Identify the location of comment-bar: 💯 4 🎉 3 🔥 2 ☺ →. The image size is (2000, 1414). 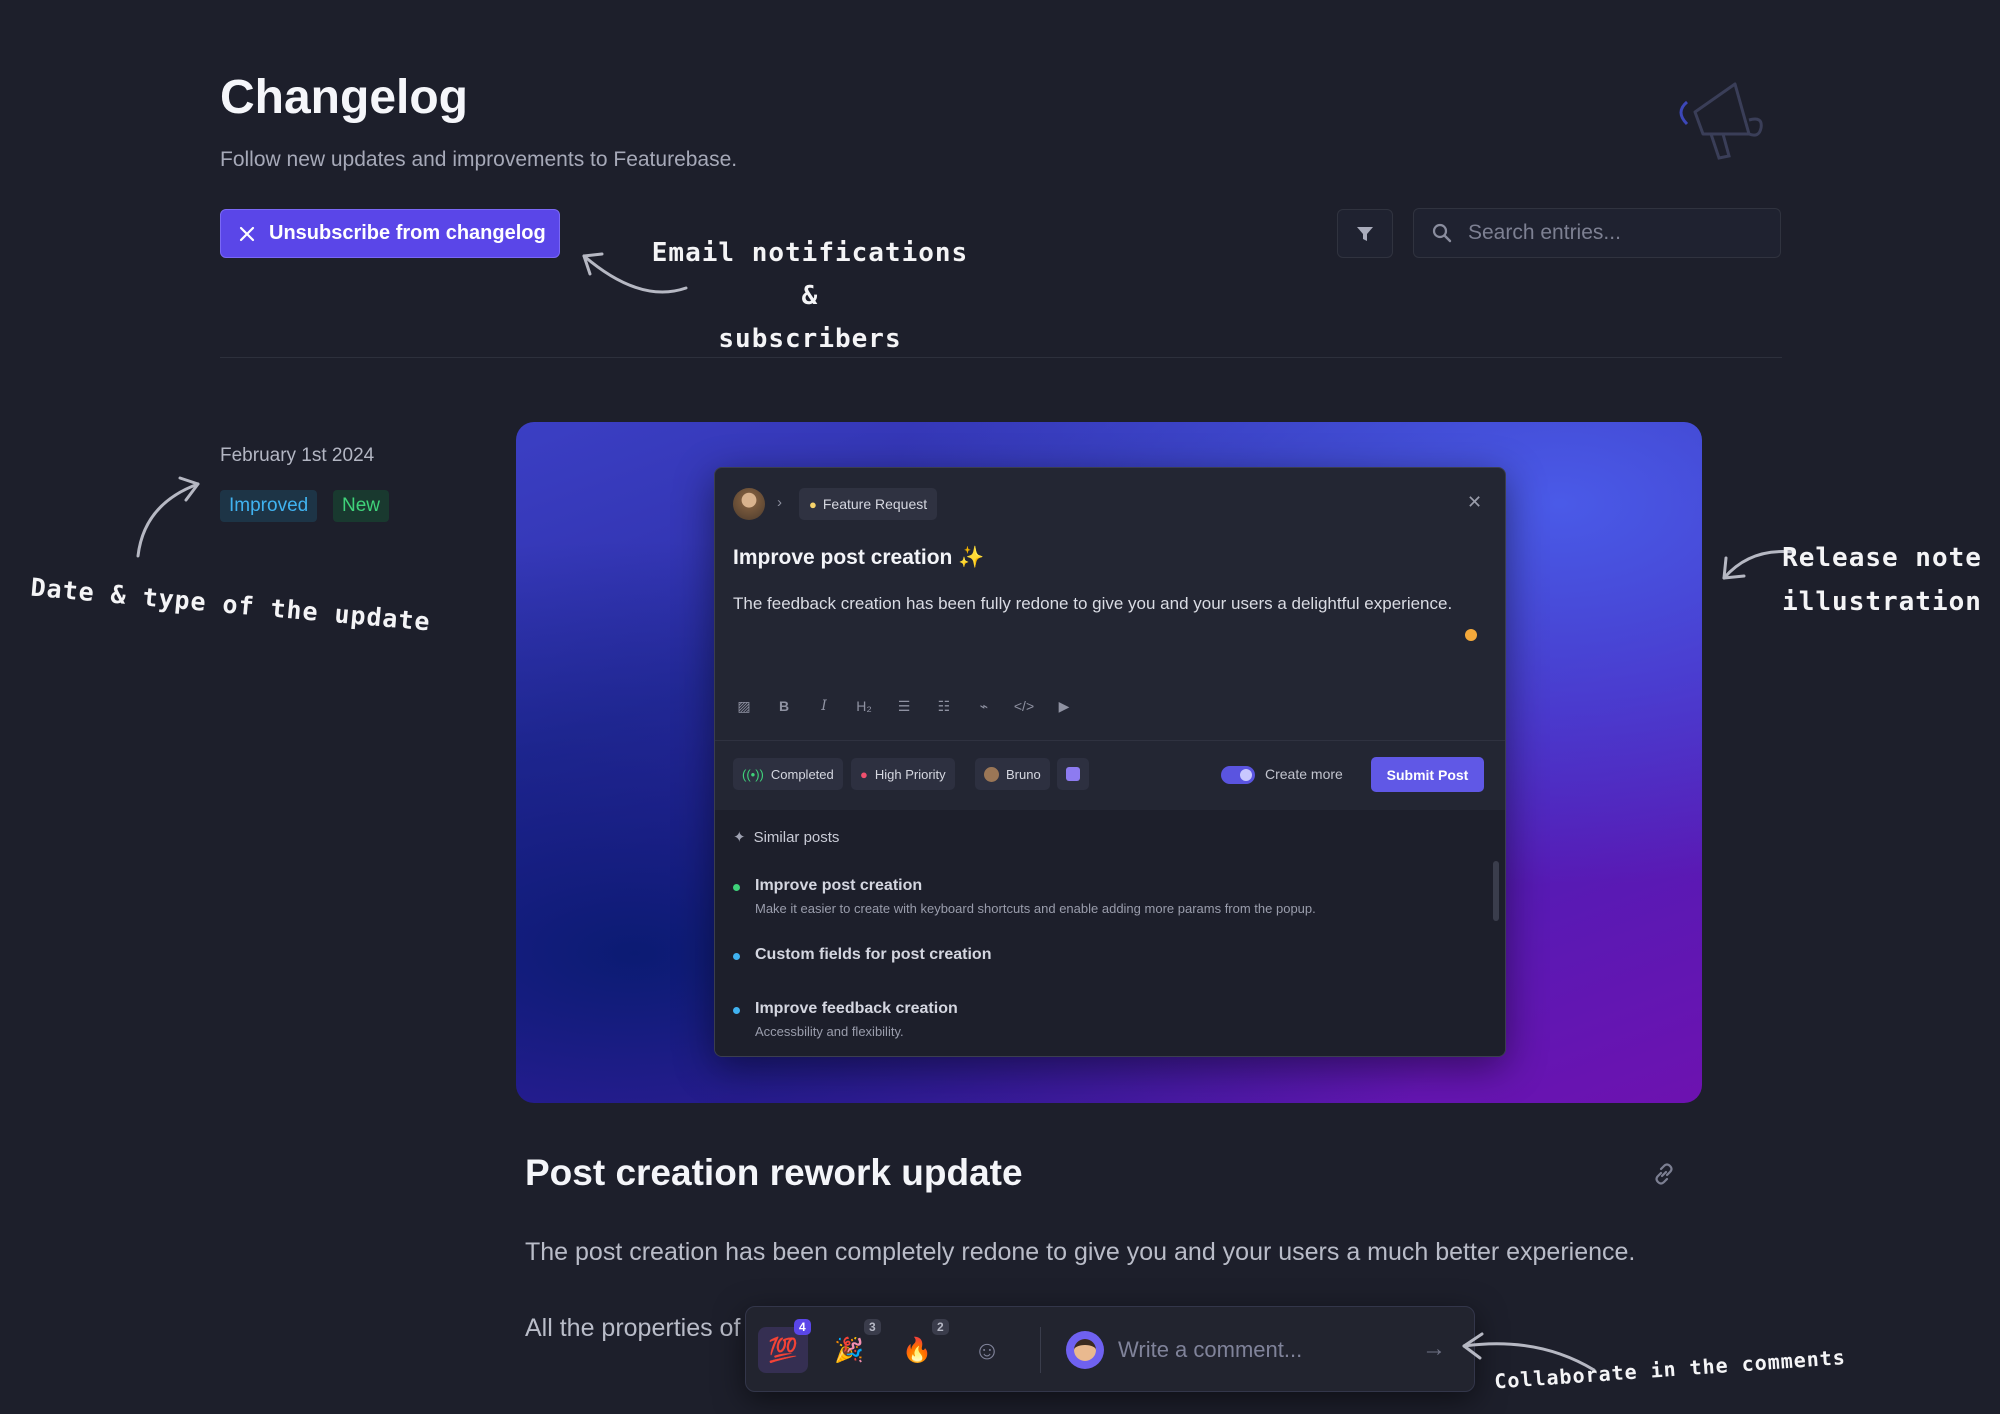
(1110, 1349).